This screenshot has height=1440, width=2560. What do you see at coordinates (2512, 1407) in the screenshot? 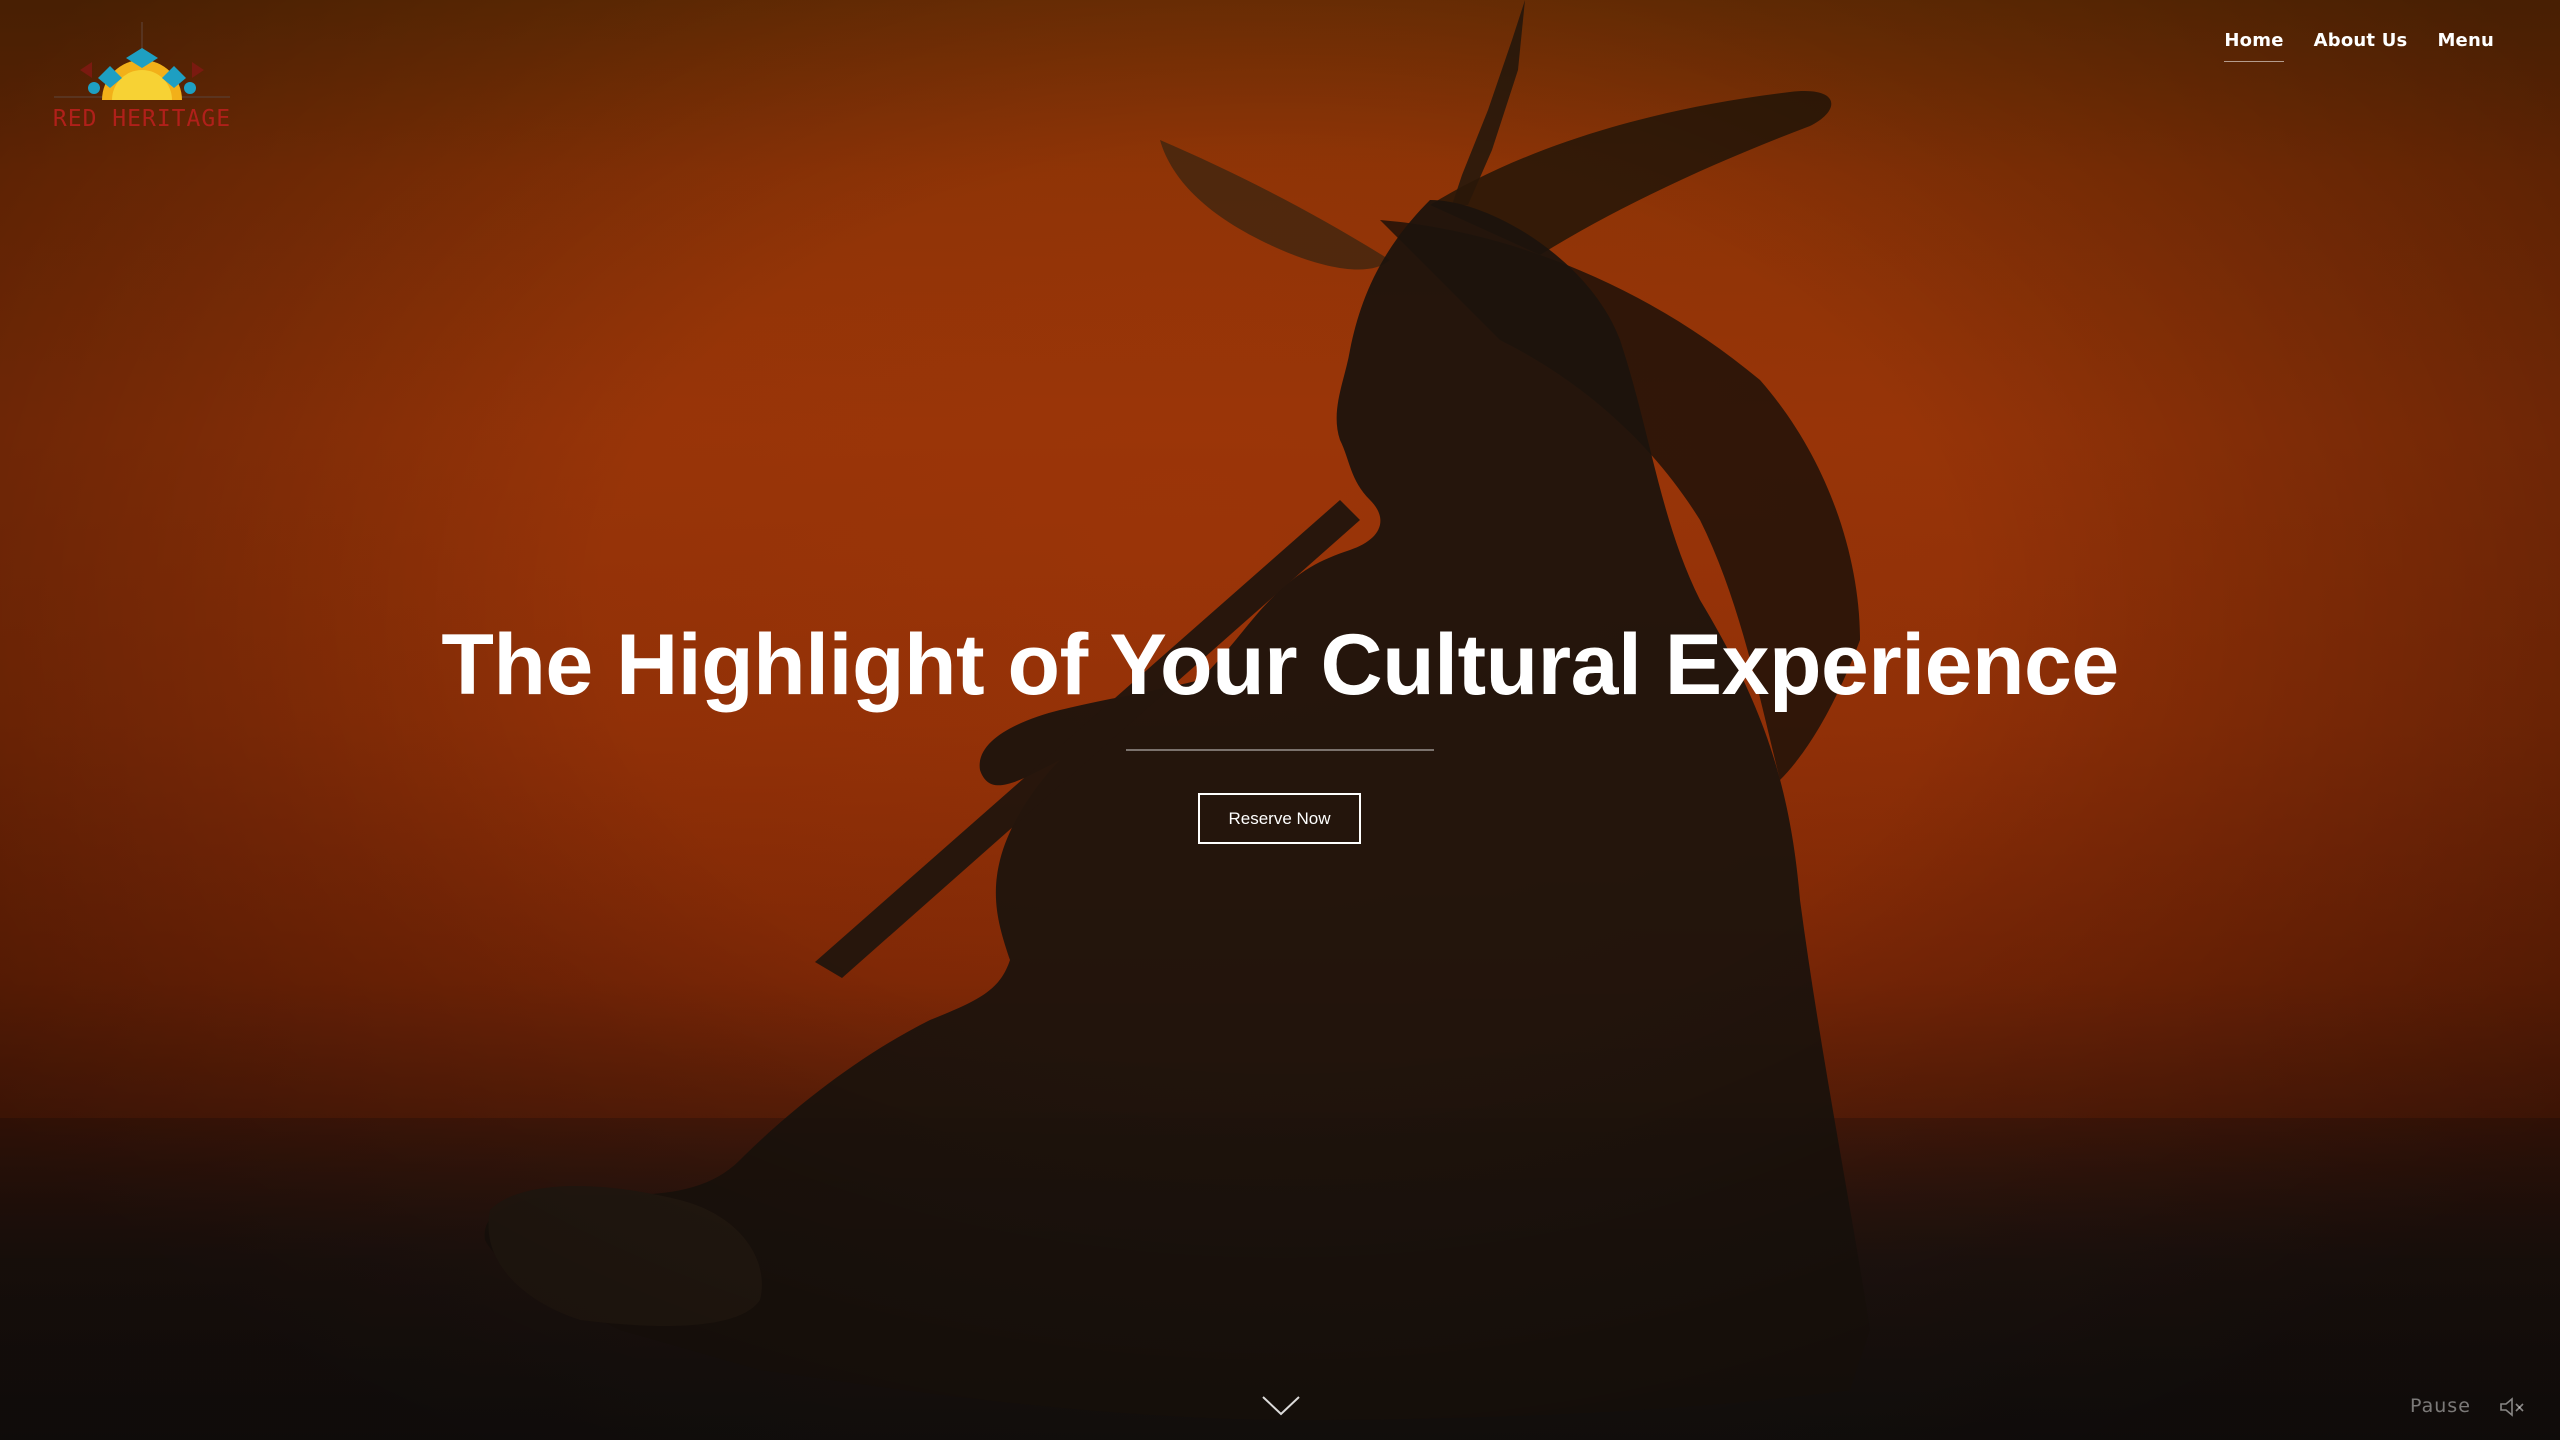
I see `speaker-muted-icon` at bounding box center [2512, 1407].